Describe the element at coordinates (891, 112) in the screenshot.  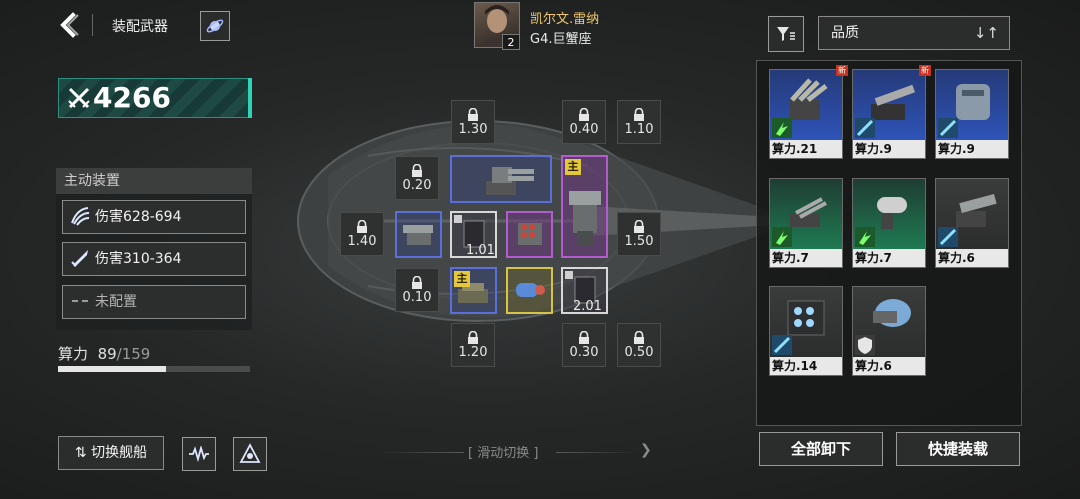
I see `inventory-card: 新 算力.9` at that location.